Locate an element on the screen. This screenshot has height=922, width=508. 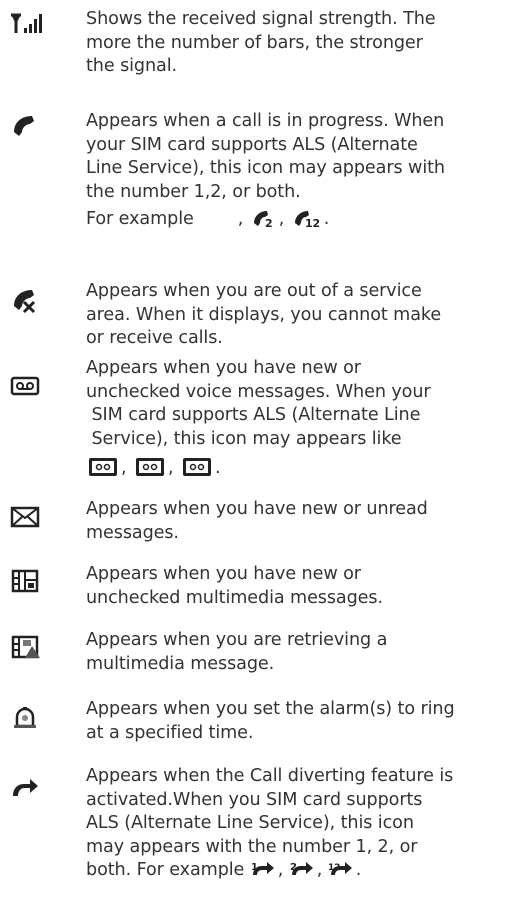
call-in-progress-icon is located at coordinates (26, 126).